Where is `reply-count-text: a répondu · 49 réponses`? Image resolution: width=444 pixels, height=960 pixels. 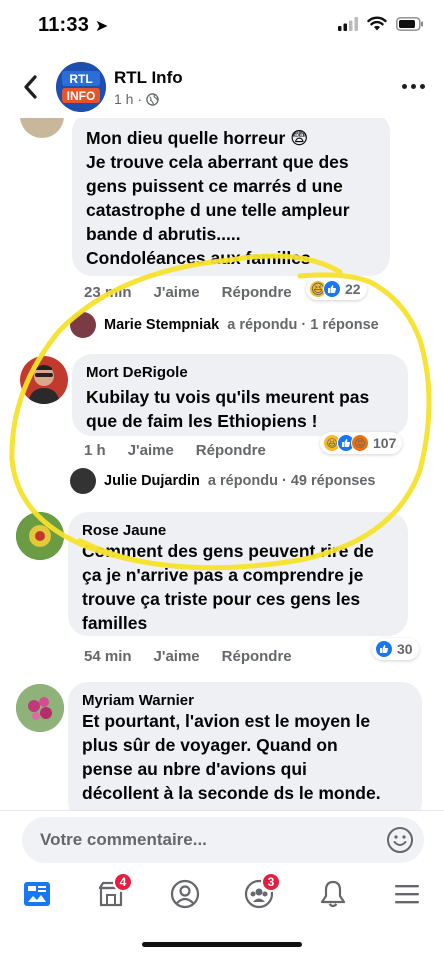
reply-count-text: a répondu · 49 réponses is located at coordinates (291, 481).